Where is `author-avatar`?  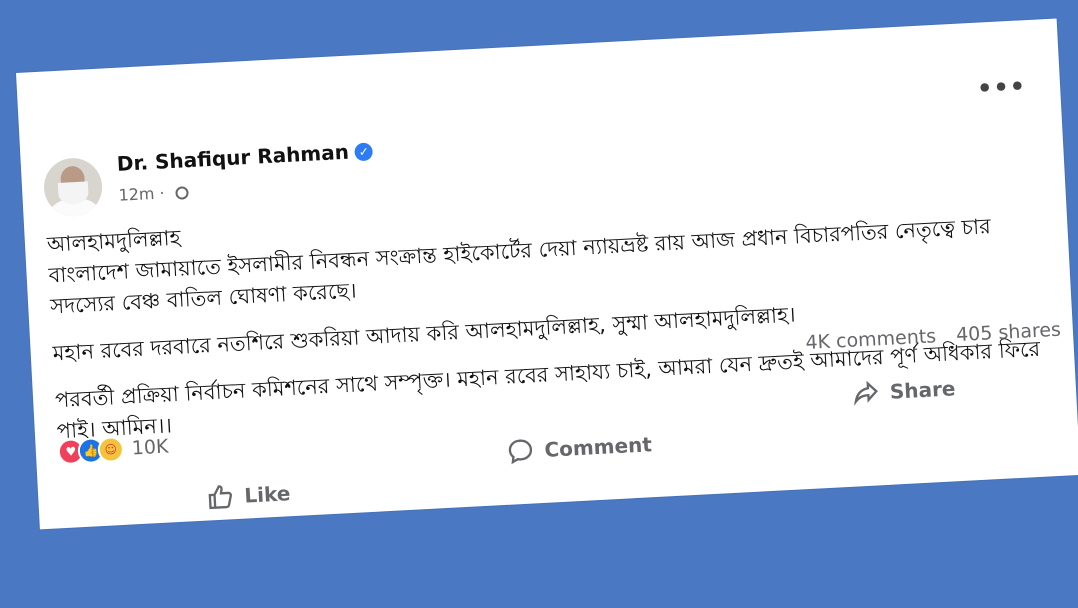
author-avatar is located at coordinates (73, 187).